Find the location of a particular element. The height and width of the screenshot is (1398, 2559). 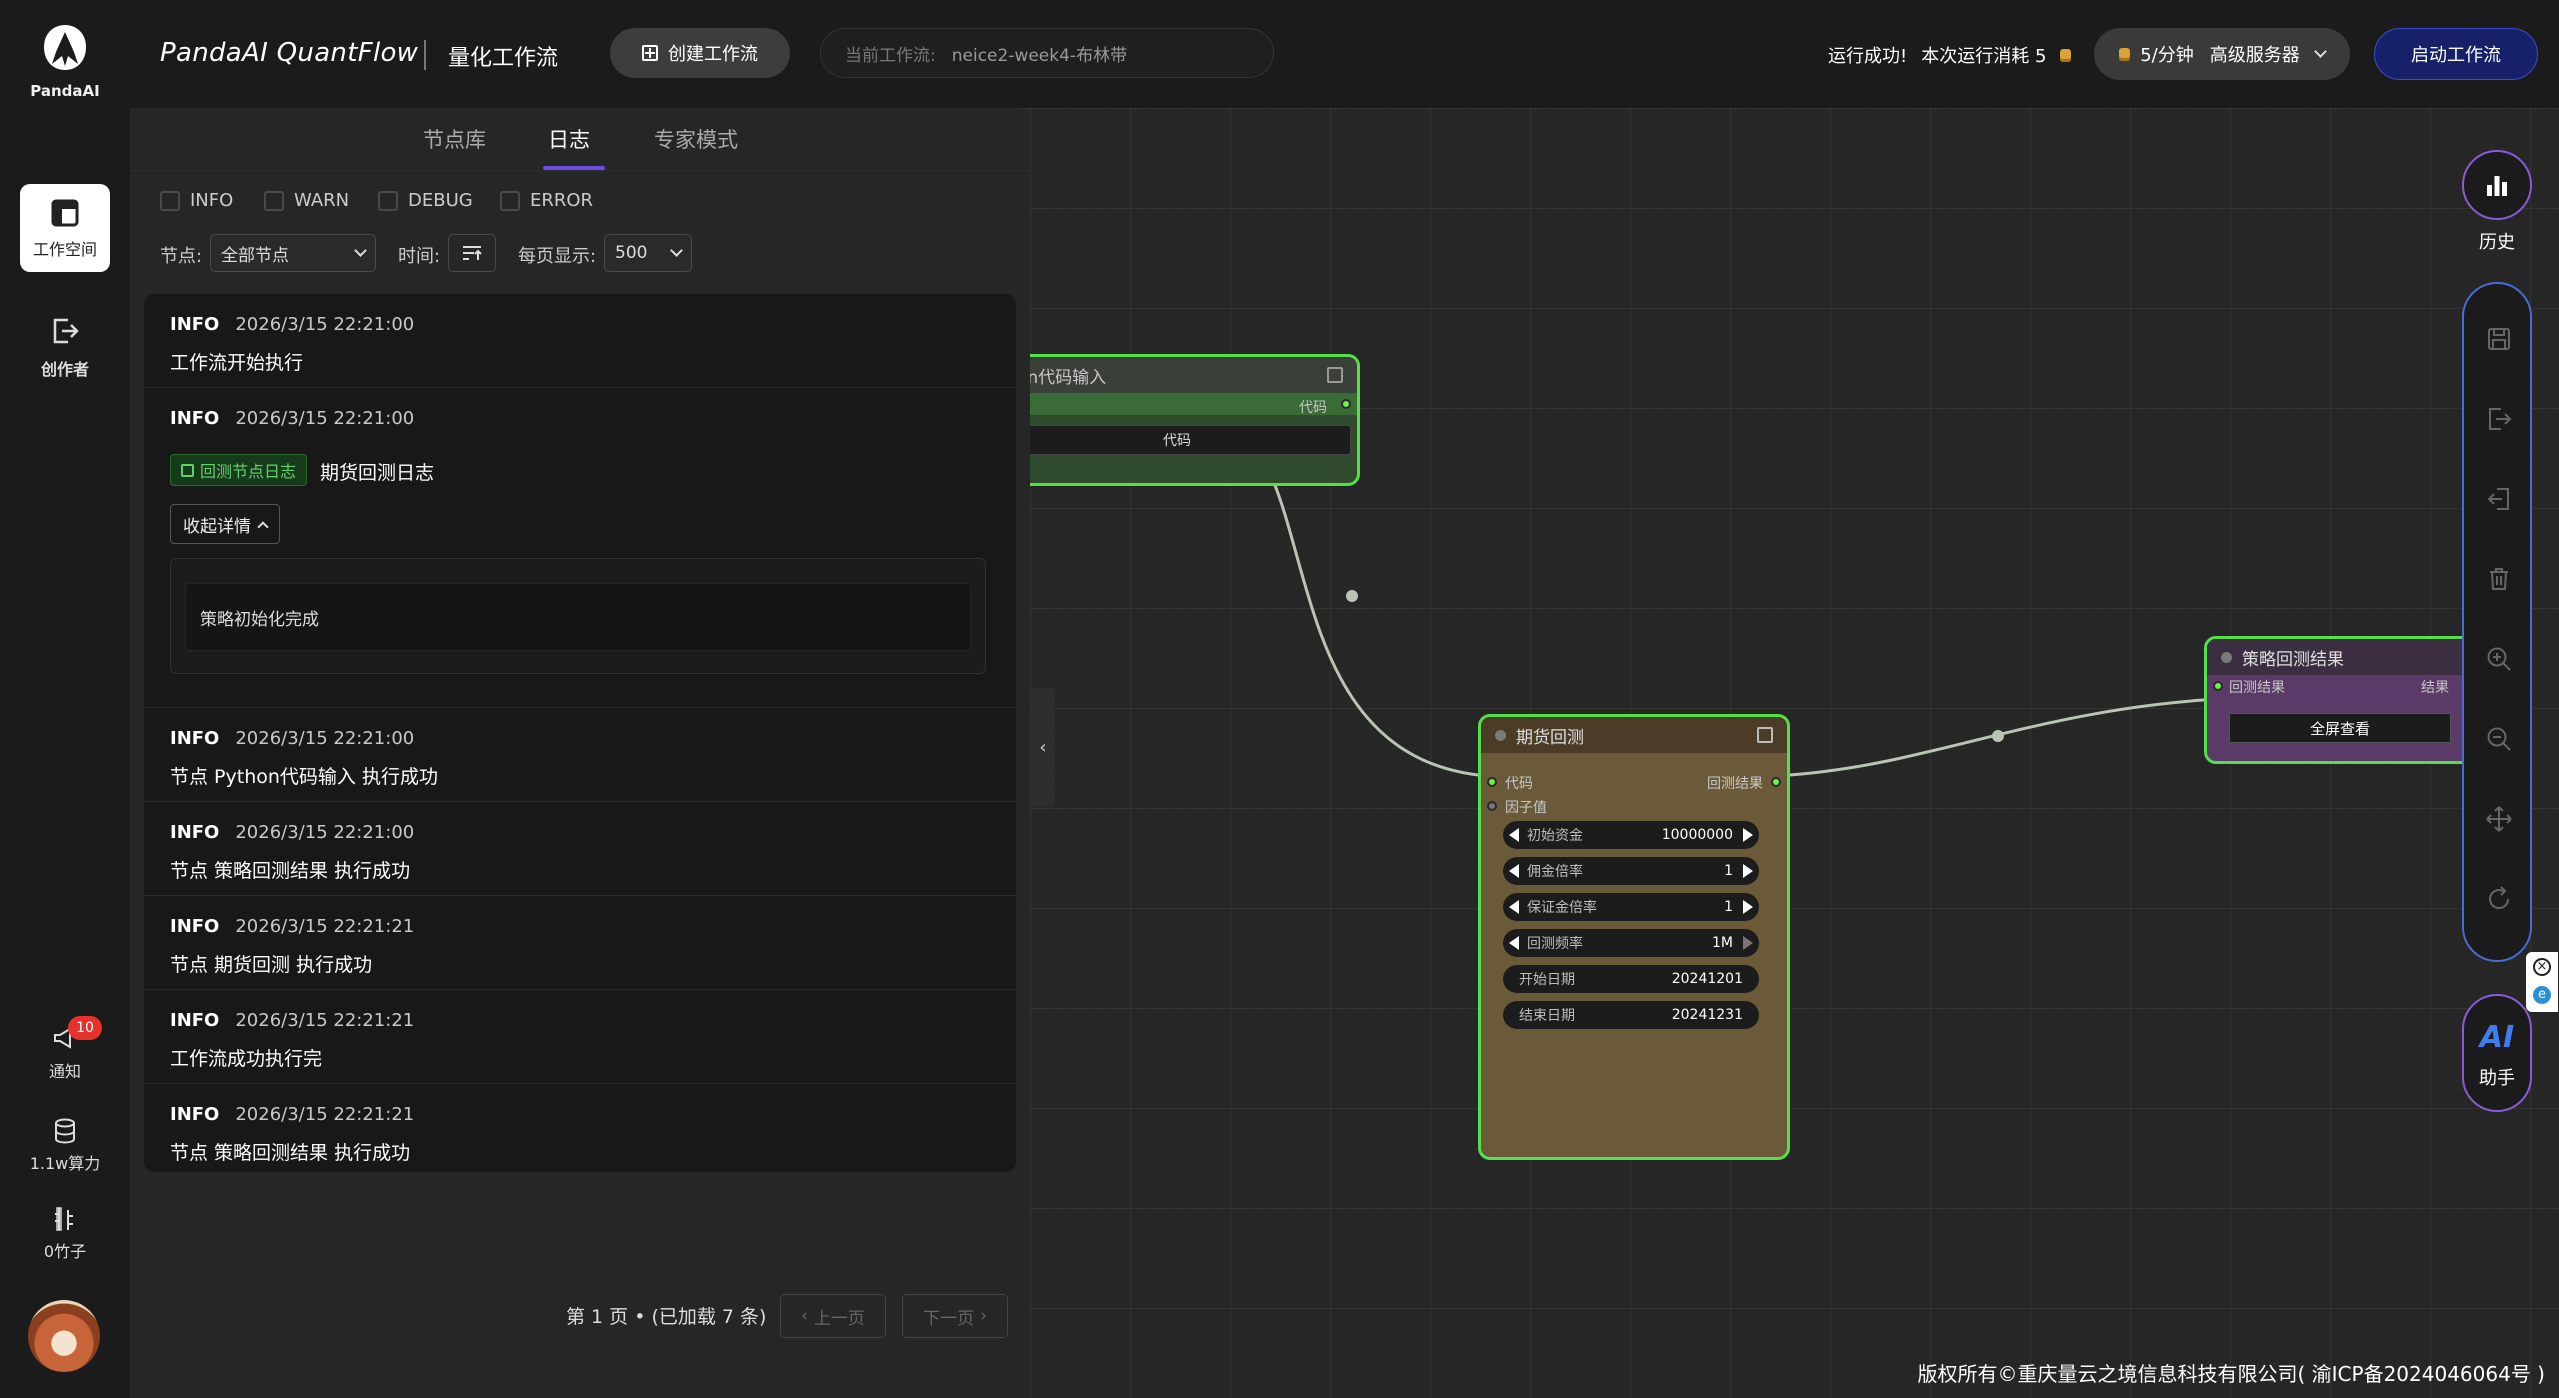

refresh-icon is located at coordinates (2499, 898).